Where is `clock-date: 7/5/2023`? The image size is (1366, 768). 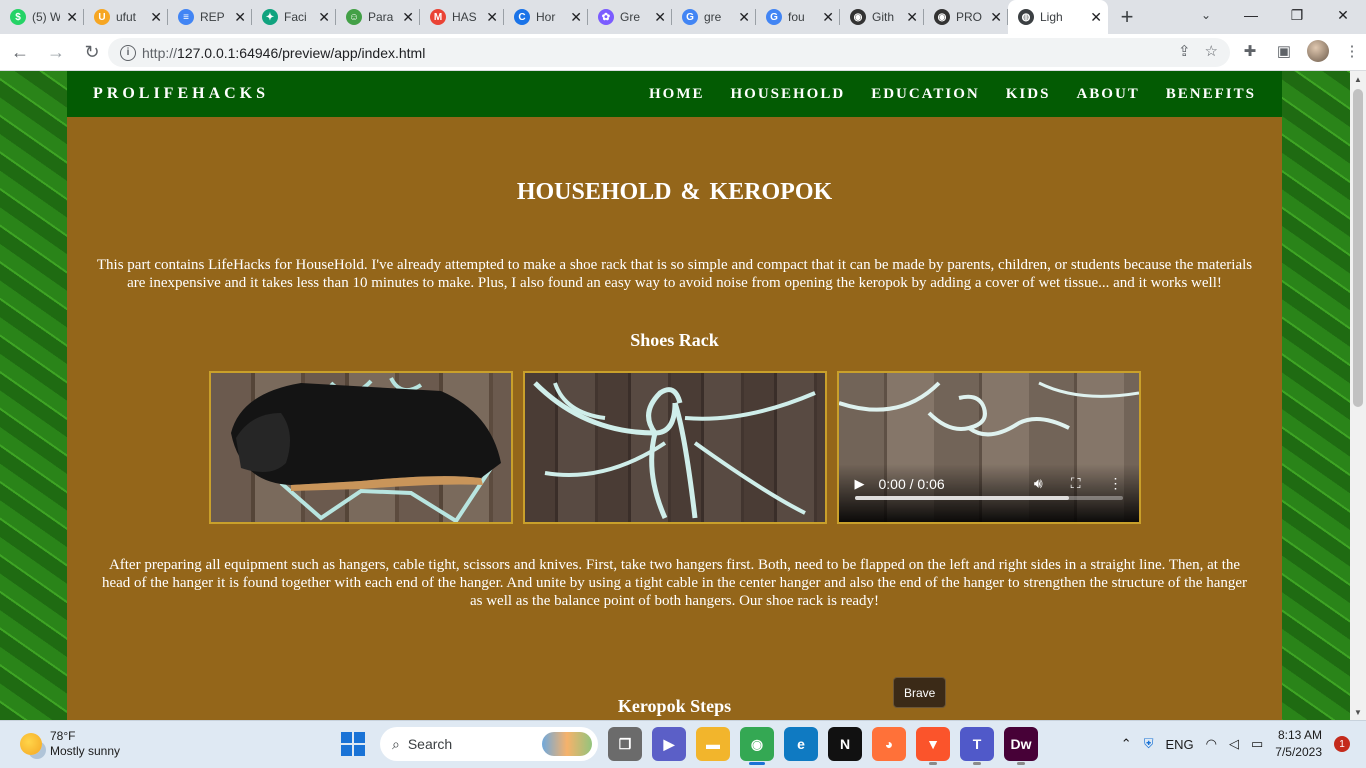 clock-date: 7/5/2023 is located at coordinates (1298, 752).